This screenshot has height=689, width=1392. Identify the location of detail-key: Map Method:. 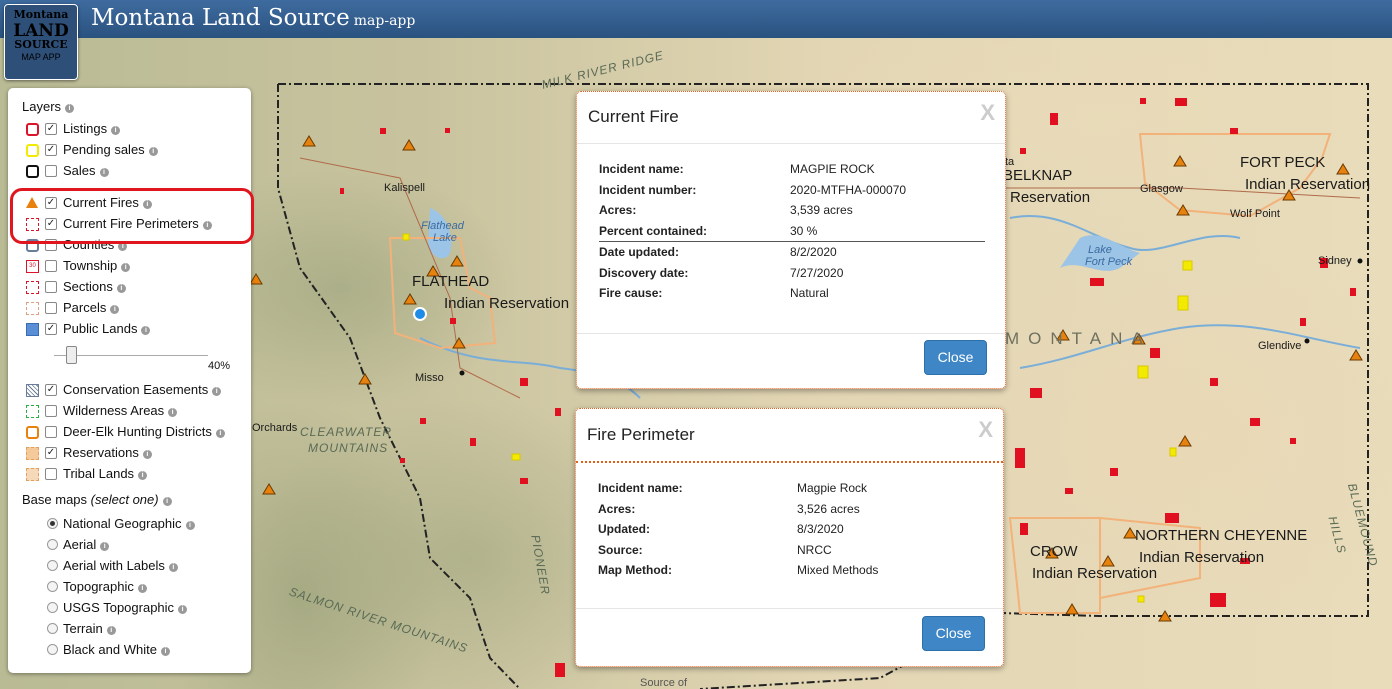
(635, 570).